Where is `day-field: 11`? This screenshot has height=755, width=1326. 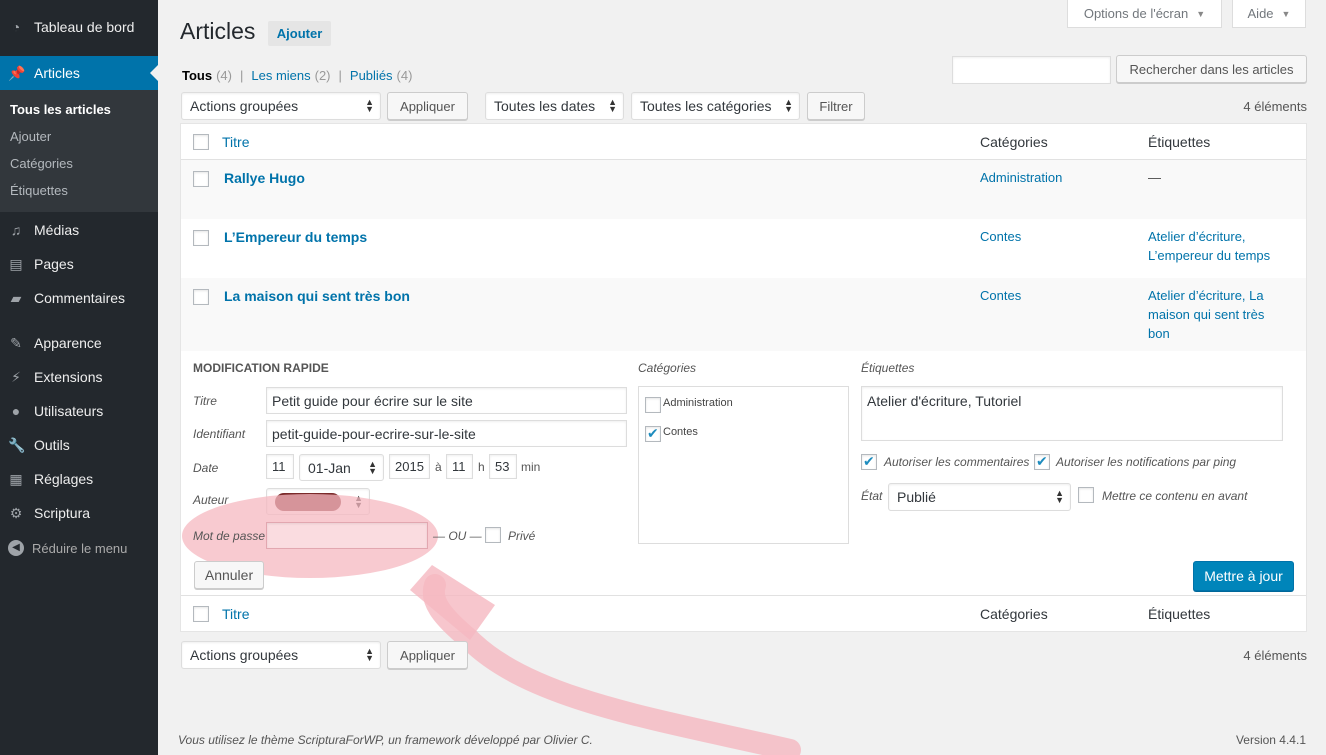
day-field: 11 is located at coordinates (280, 466).